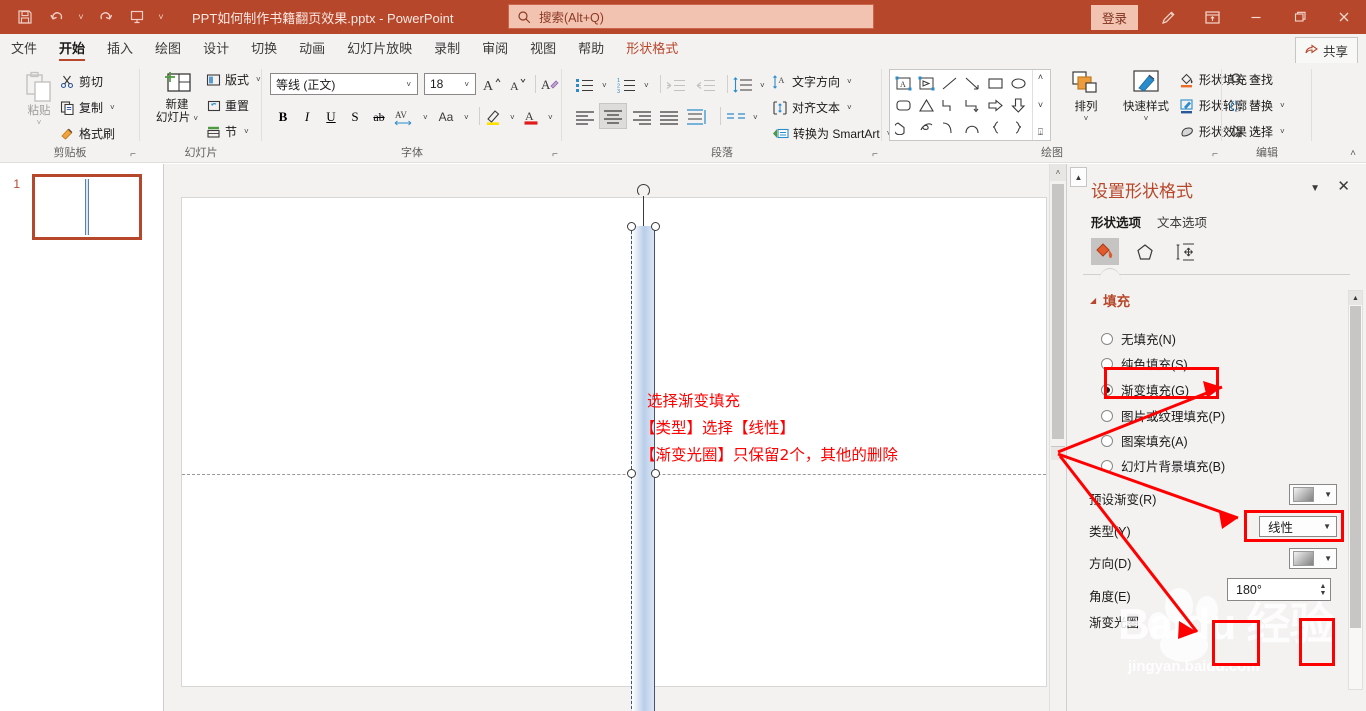 The width and height of the screenshot is (1366, 711). I want to click on layout-dropdown-caret: ˅, so click(258, 79).